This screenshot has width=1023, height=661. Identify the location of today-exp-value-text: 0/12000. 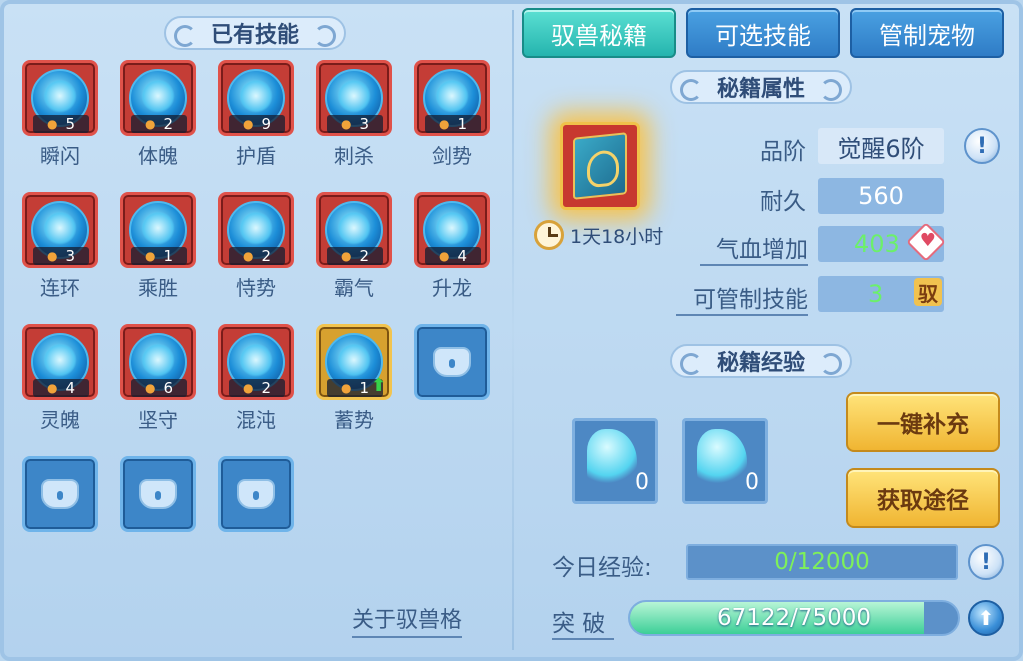
(822, 562).